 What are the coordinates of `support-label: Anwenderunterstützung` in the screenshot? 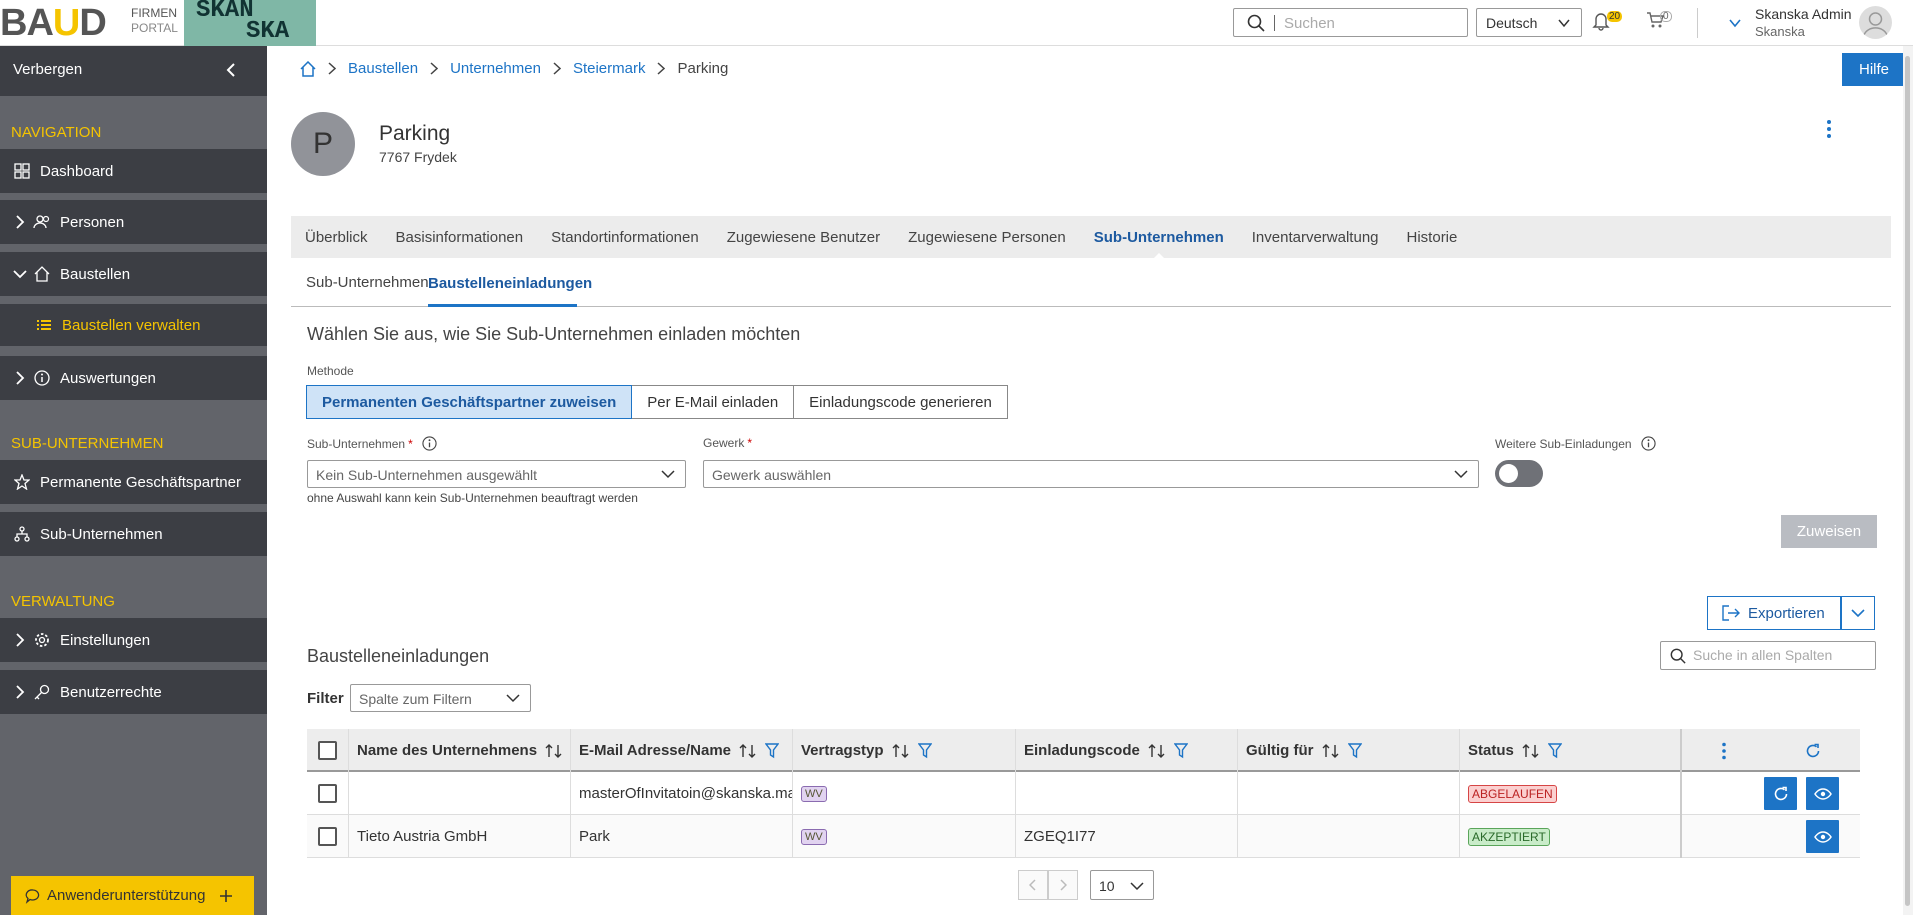 It's located at (126, 895).